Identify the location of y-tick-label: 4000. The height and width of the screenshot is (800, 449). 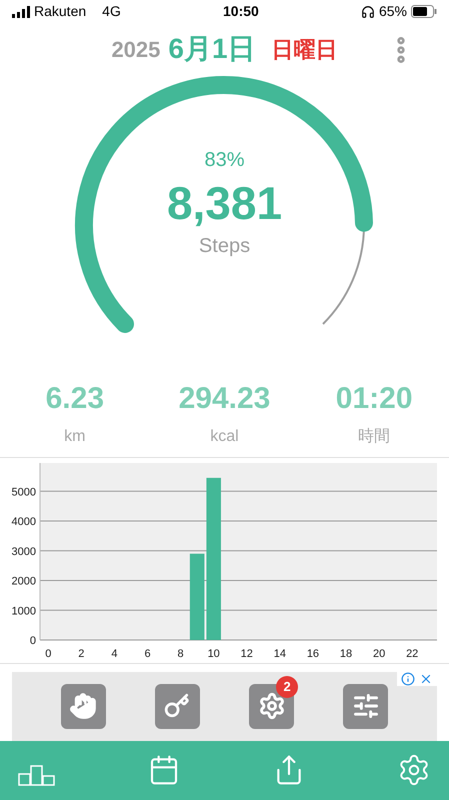
(24, 522).